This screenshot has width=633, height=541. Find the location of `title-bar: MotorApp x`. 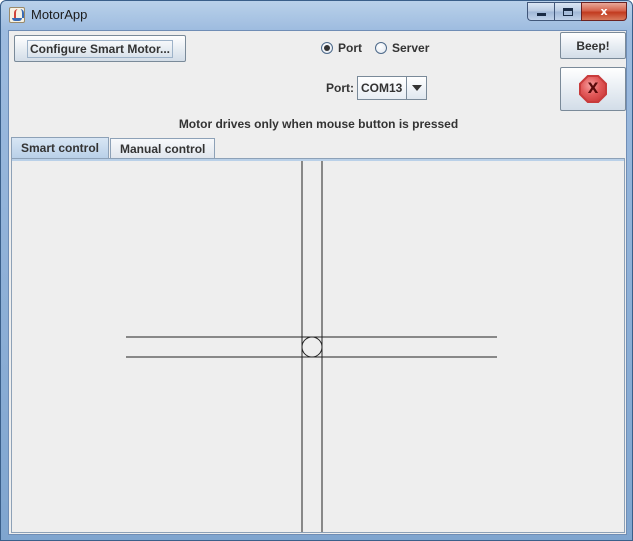

title-bar: MotorApp x is located at coordinates (316, 15).